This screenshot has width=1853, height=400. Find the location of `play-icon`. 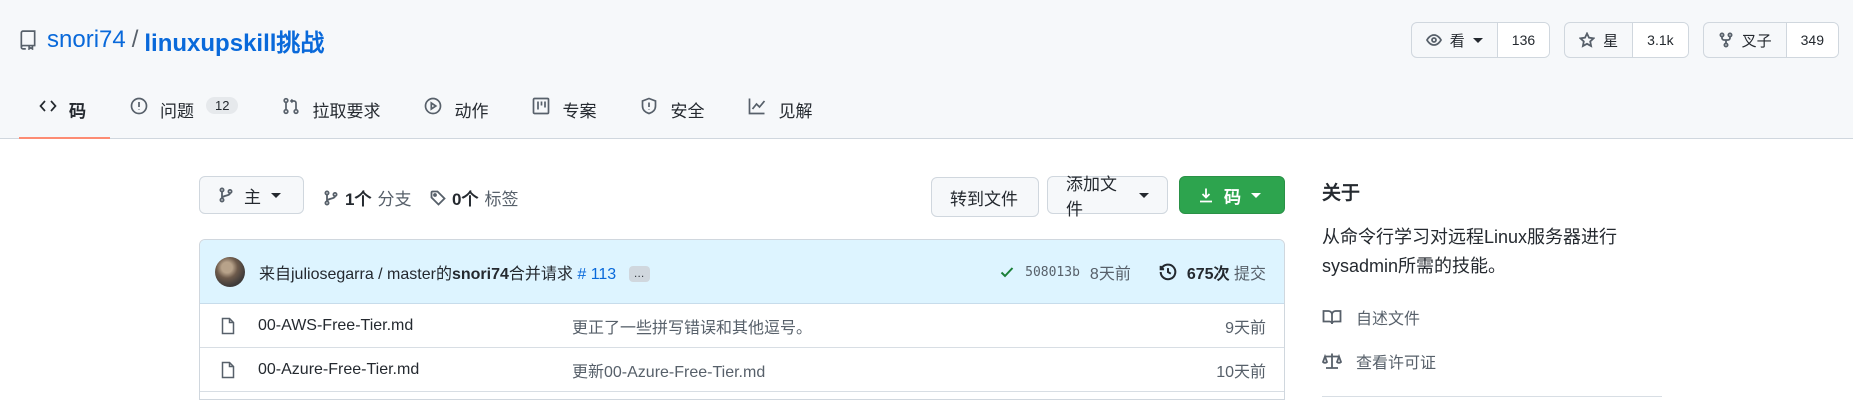

play-icon is located at coordinates (433, 106).